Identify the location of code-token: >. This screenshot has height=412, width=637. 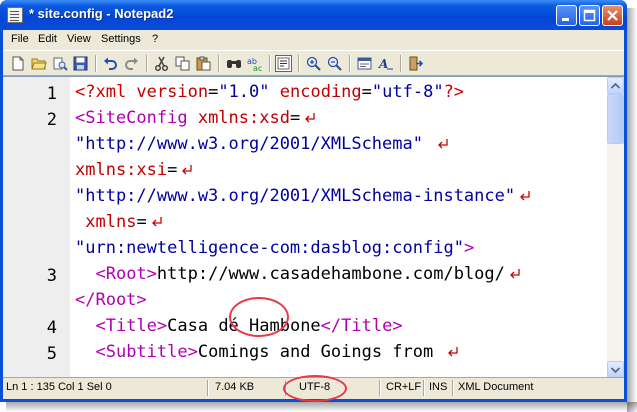
(469, 248).